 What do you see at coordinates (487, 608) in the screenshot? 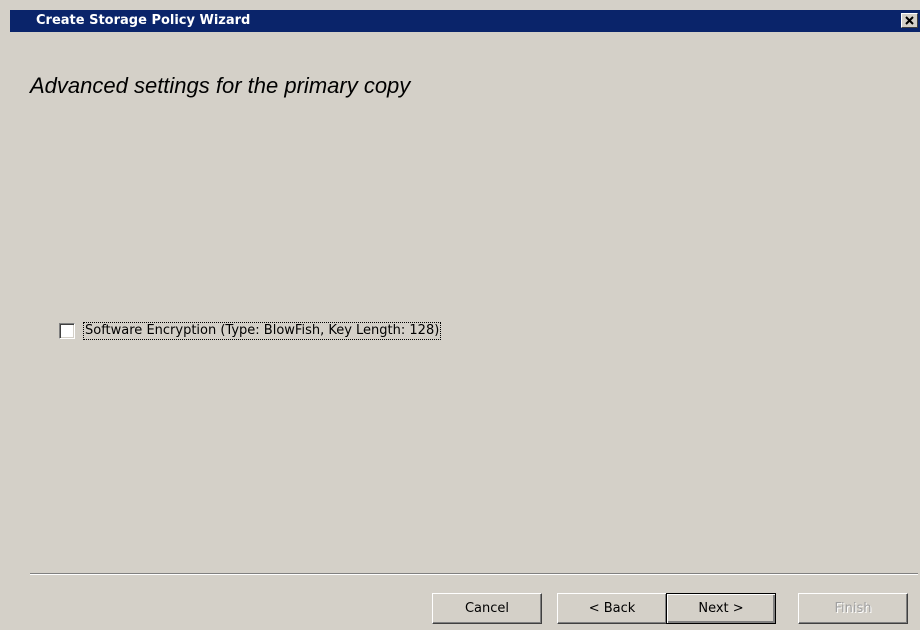
I see `cancel-button: Cancel` at bounding box center [487, 608].